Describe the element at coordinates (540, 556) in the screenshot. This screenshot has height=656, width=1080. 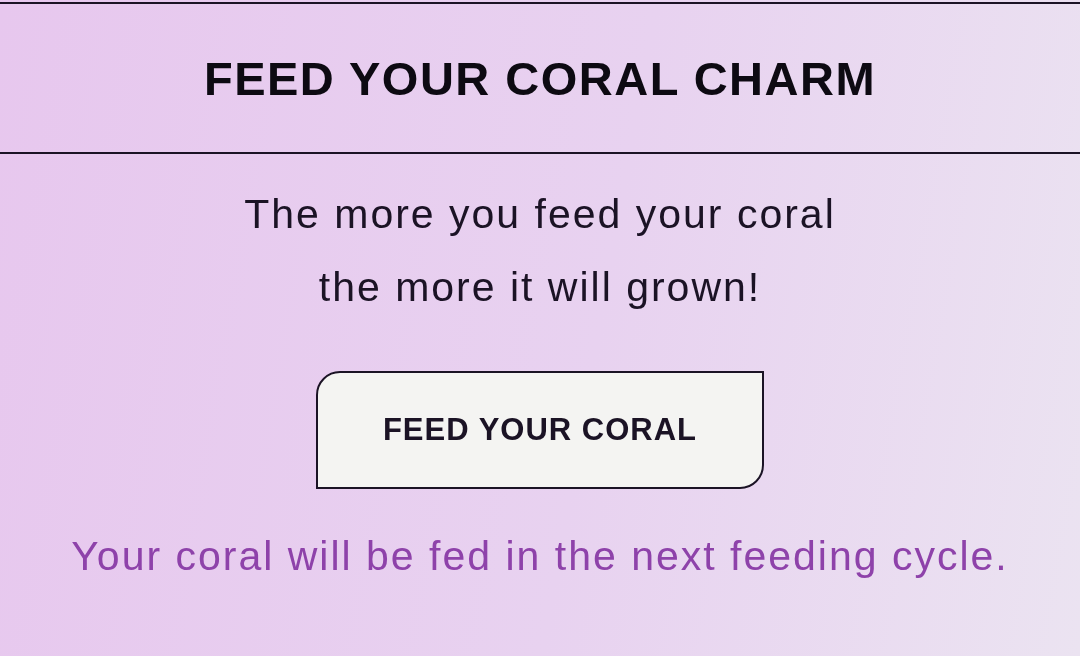
I see `status-message: Your coral will be fed in the next feeding cycle.` at that location.